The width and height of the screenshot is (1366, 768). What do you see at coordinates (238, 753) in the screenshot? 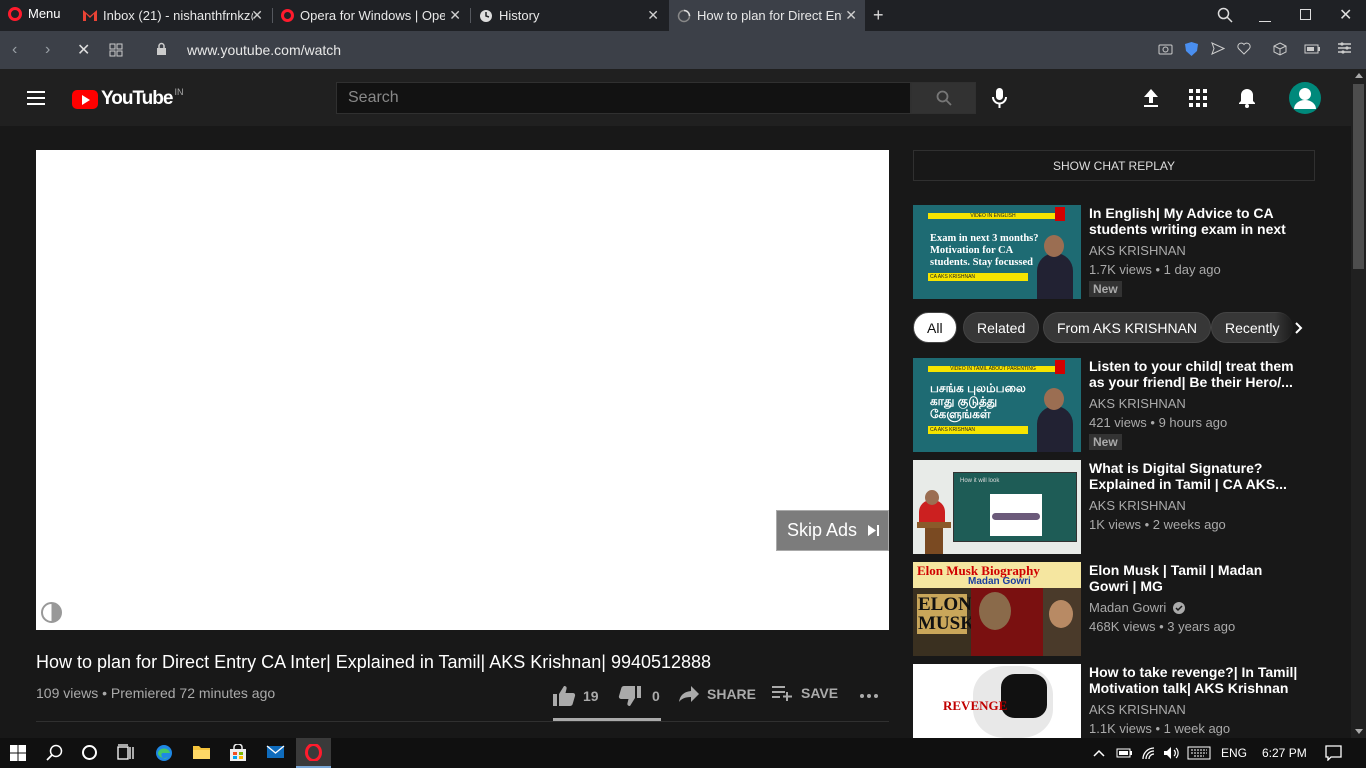
I see `store-icon` at bounding box center [238, 753].